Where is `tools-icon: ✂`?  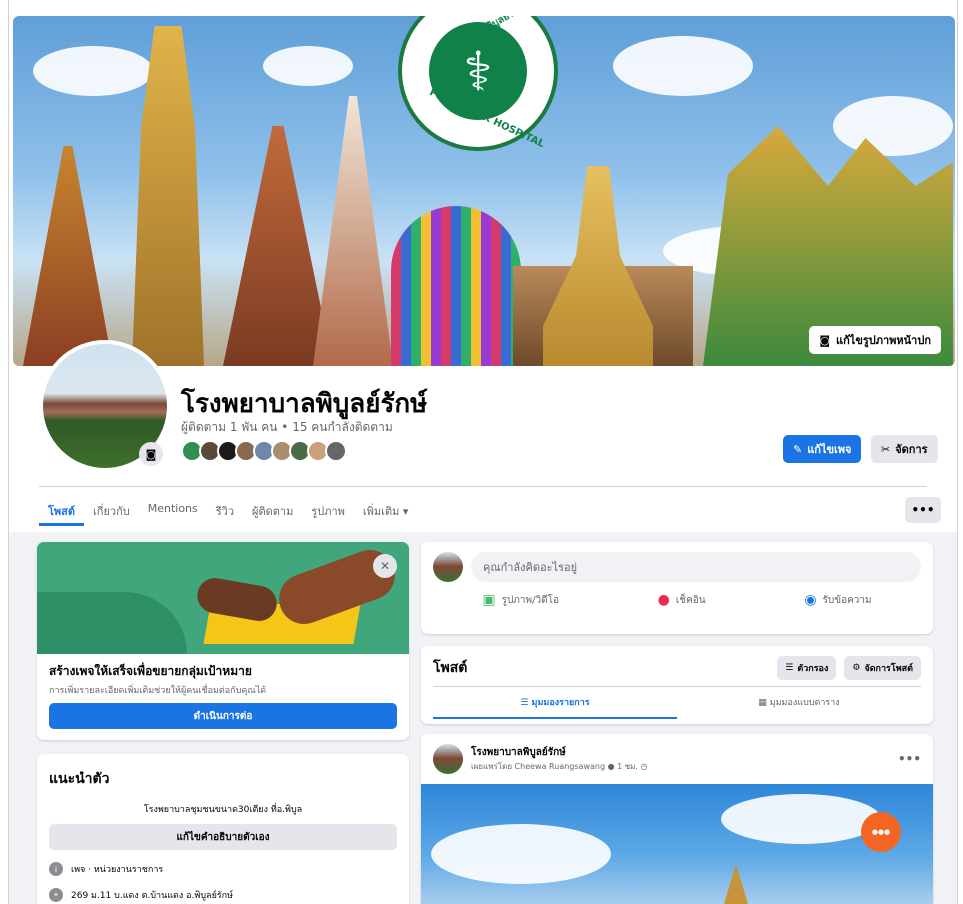
tools-icon: ✂ is located at coordinates (886, 449).